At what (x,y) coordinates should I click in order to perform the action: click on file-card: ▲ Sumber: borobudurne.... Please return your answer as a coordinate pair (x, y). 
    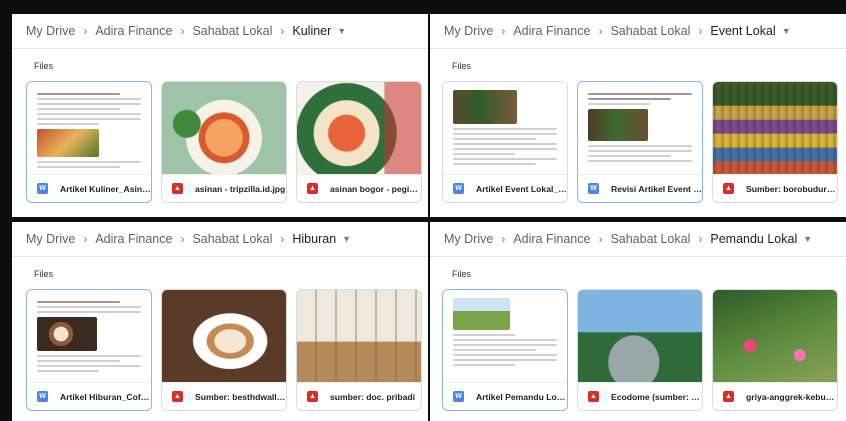
    Looking at the image, I should click on (775, 142).